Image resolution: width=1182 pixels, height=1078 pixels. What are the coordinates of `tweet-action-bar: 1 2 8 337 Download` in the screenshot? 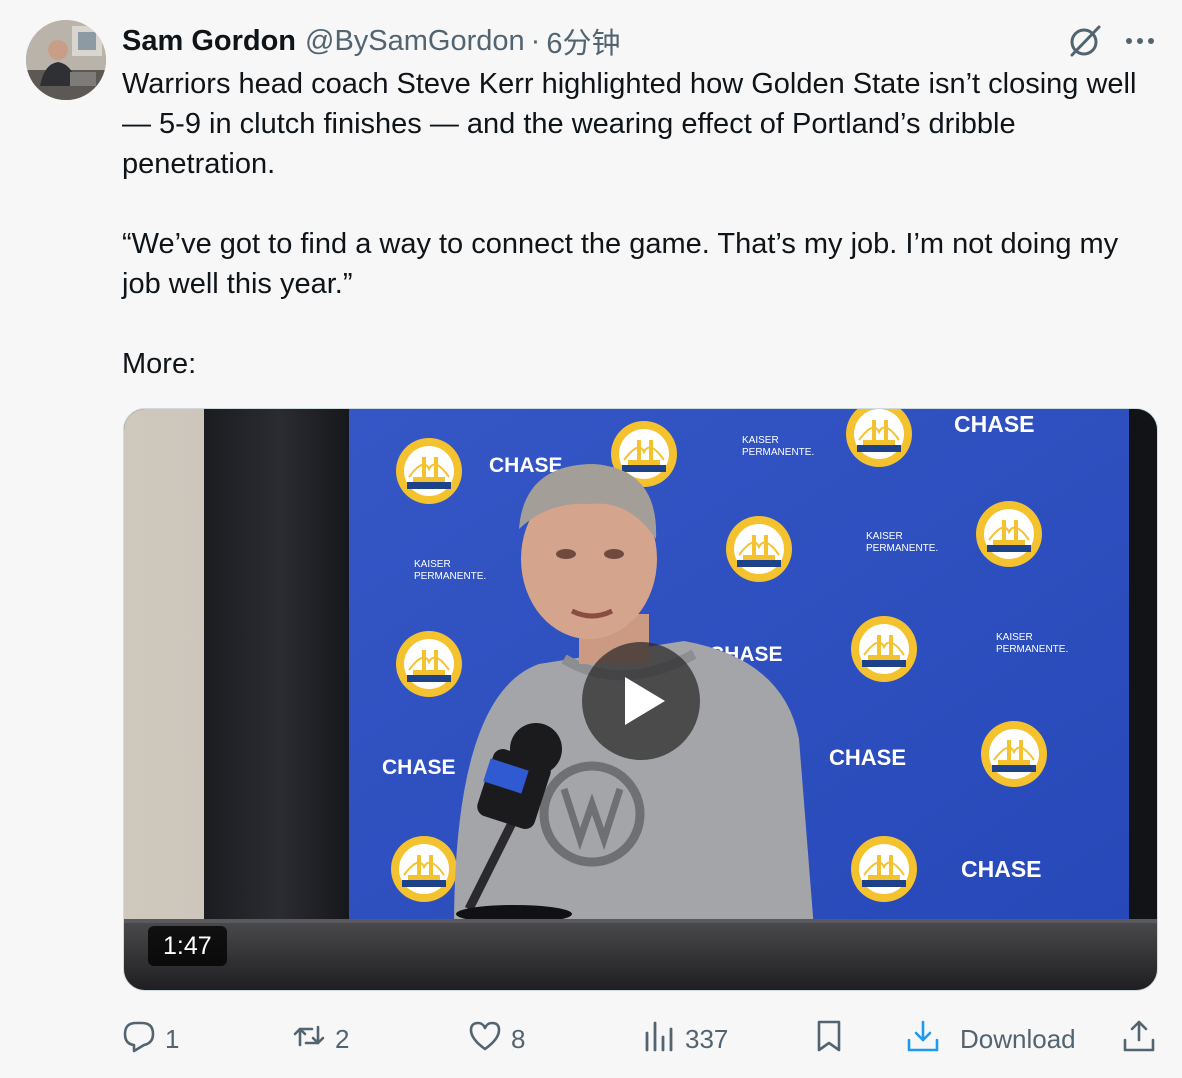 It's located at (642, 1039).